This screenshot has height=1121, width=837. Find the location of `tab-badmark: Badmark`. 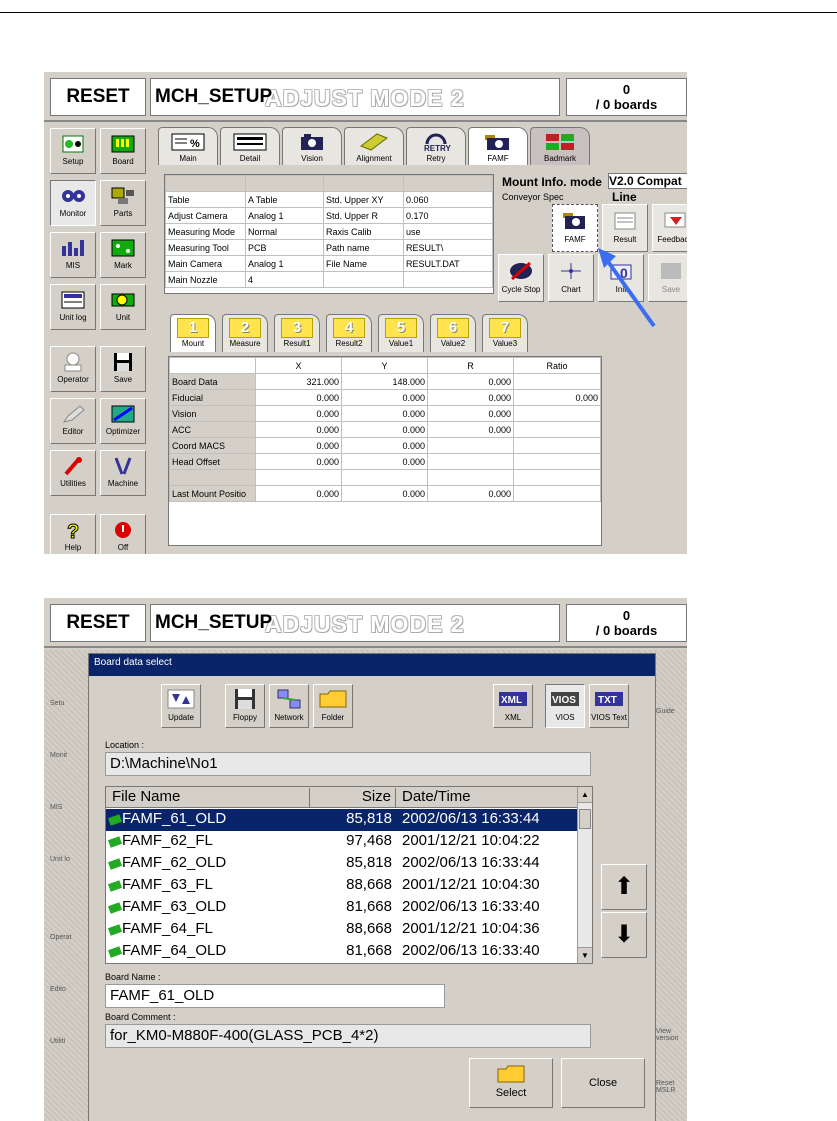

tab-badmark: Badmark is located at coordinates (560, 146).